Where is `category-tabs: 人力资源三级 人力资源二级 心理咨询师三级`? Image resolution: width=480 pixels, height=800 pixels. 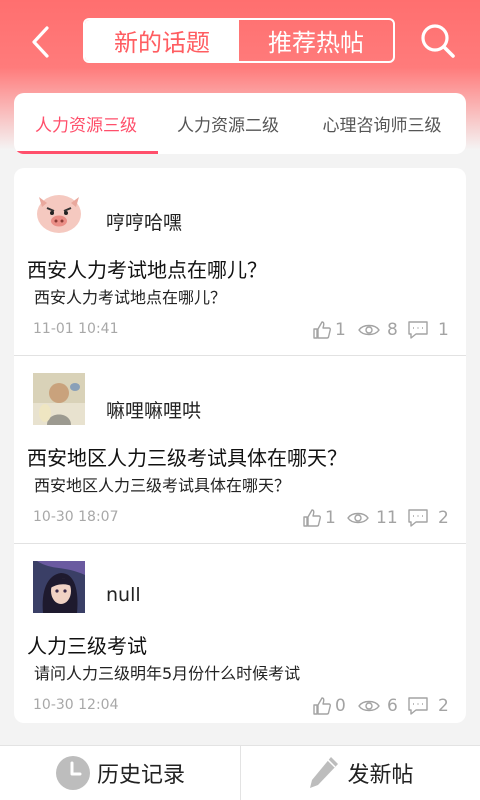
category-tabs: 人力资源三级 人力资源二级 心理咨询师三级 is located at coordinates (240, 123).